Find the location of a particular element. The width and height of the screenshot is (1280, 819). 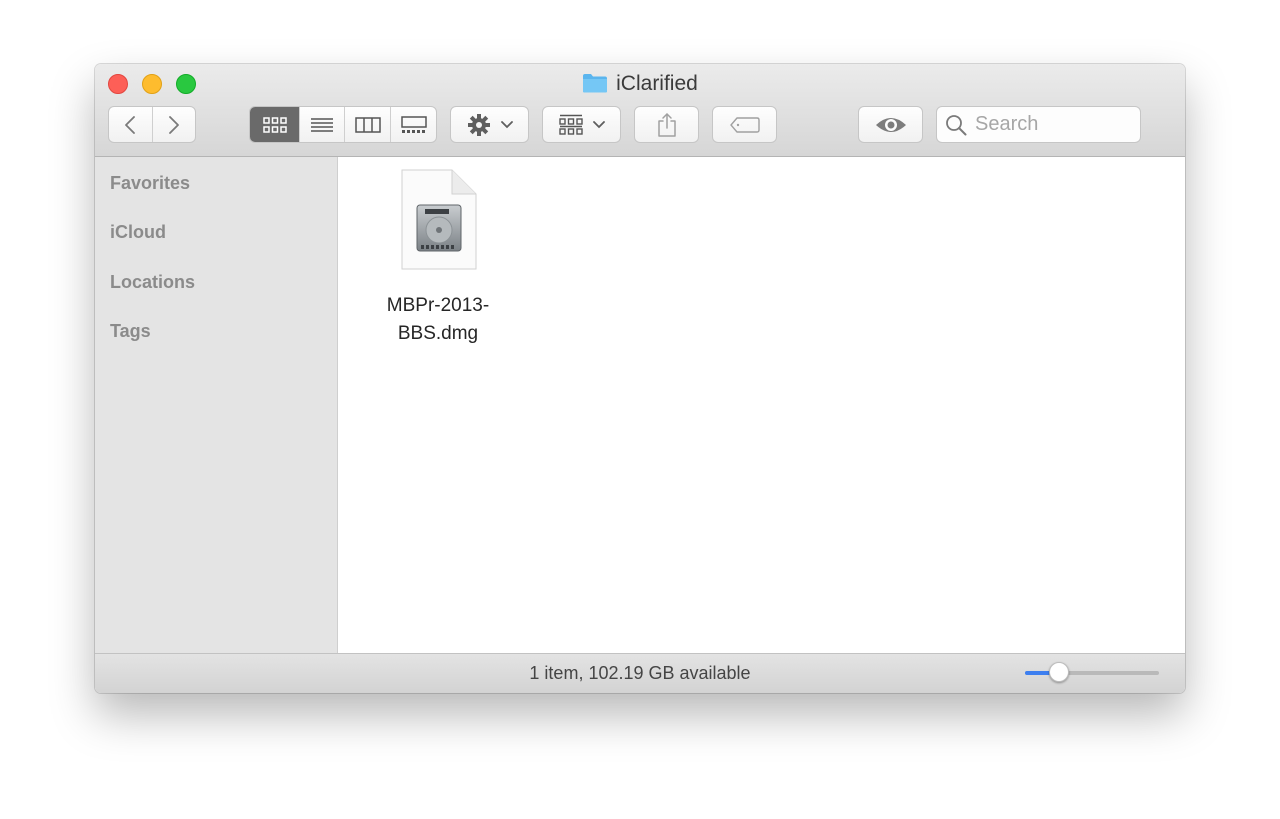

file-name: MBPr-2013- BBS.dmg is located at coordinates (438, 320).